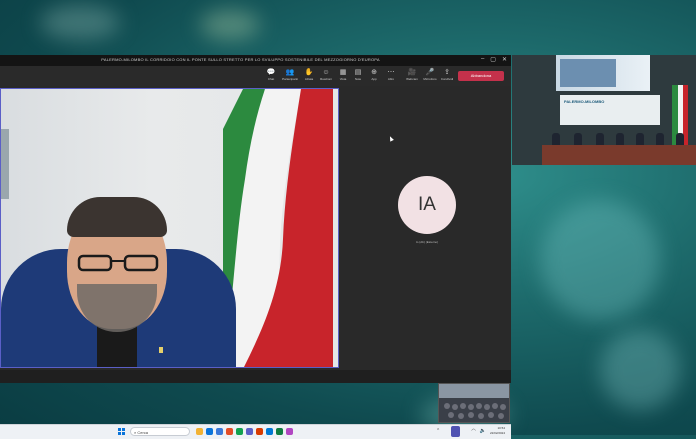 The image size is (696, 439). What do you see at coordinates (588, 73) in the screenshot?
I see `projected-video` at bounding box center [588, 73].